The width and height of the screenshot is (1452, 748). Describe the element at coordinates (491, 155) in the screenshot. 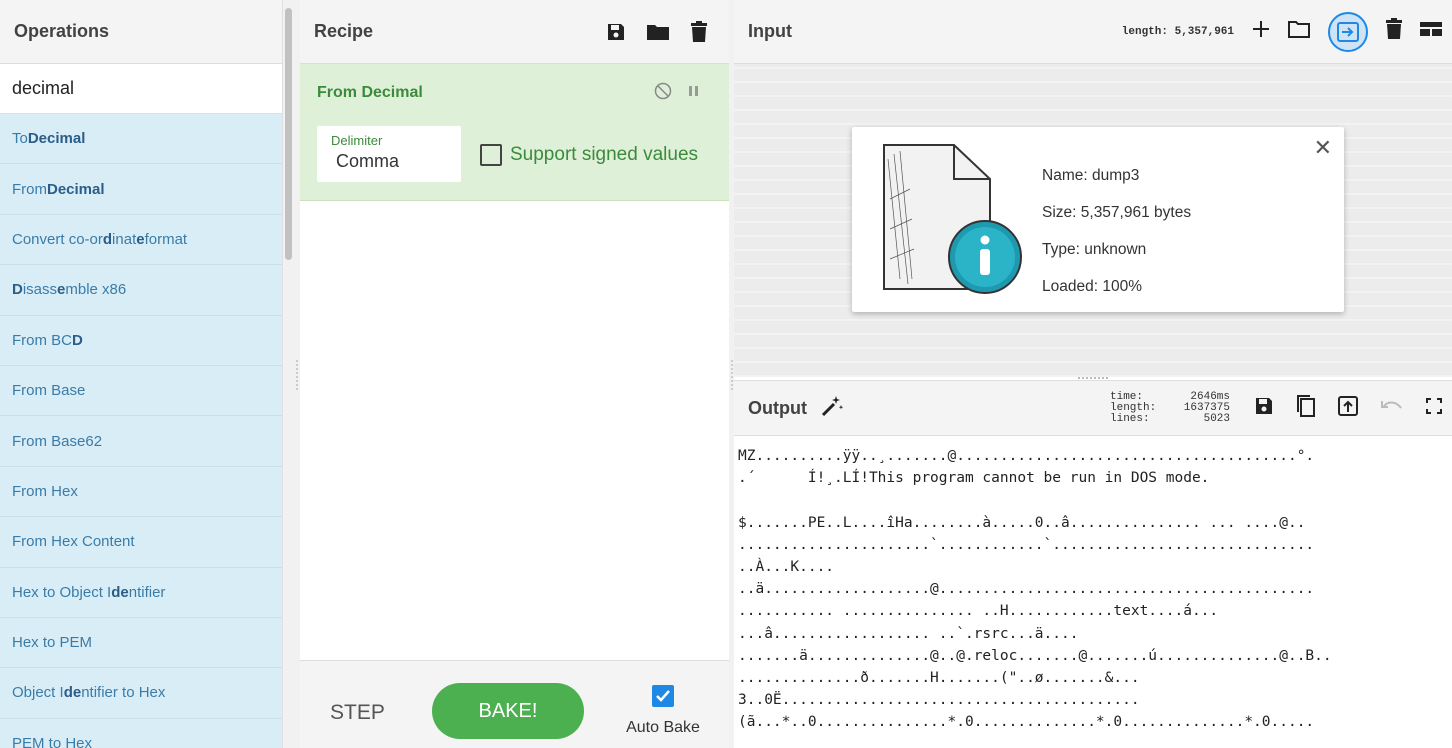

I see `support-signed-values-checkbox` at that location.